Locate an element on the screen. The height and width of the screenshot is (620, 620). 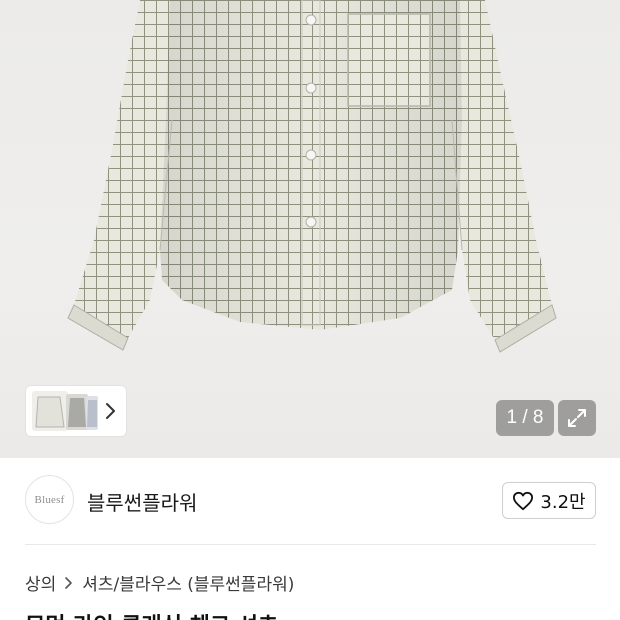
brand-logo: Bluesf is located at coordinates (49, 499).